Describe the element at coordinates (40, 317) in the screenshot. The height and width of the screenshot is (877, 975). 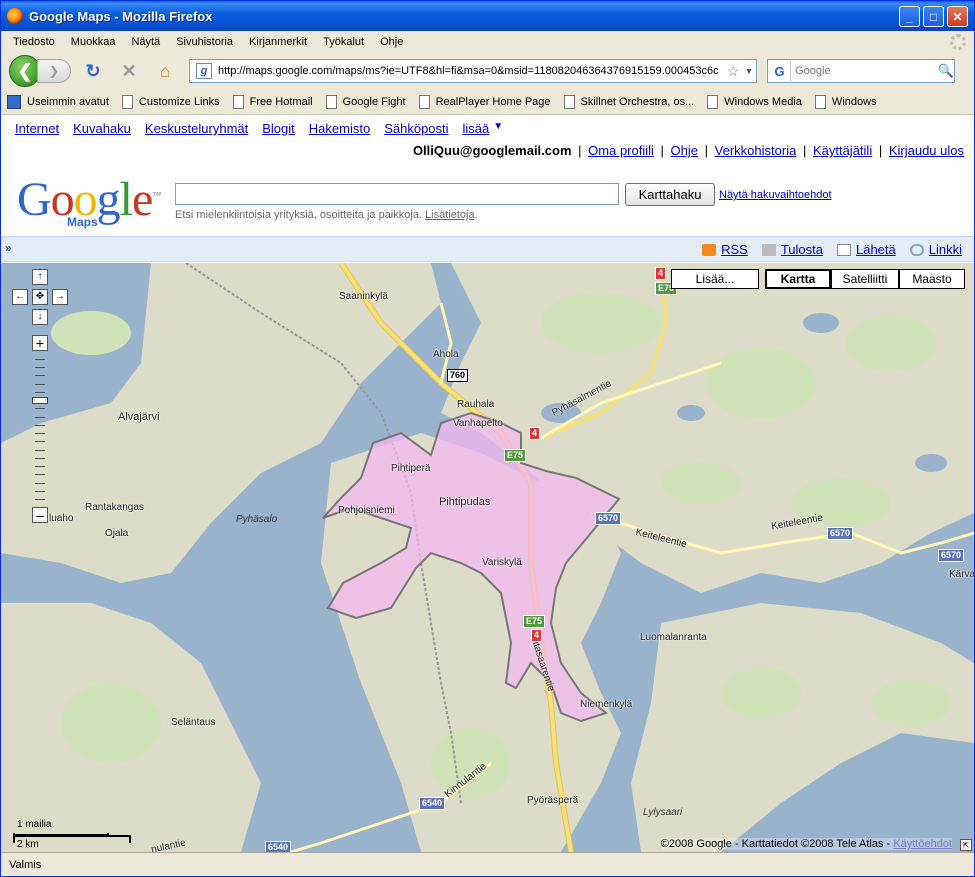
I see `pan-down-button: ↓` at that location.